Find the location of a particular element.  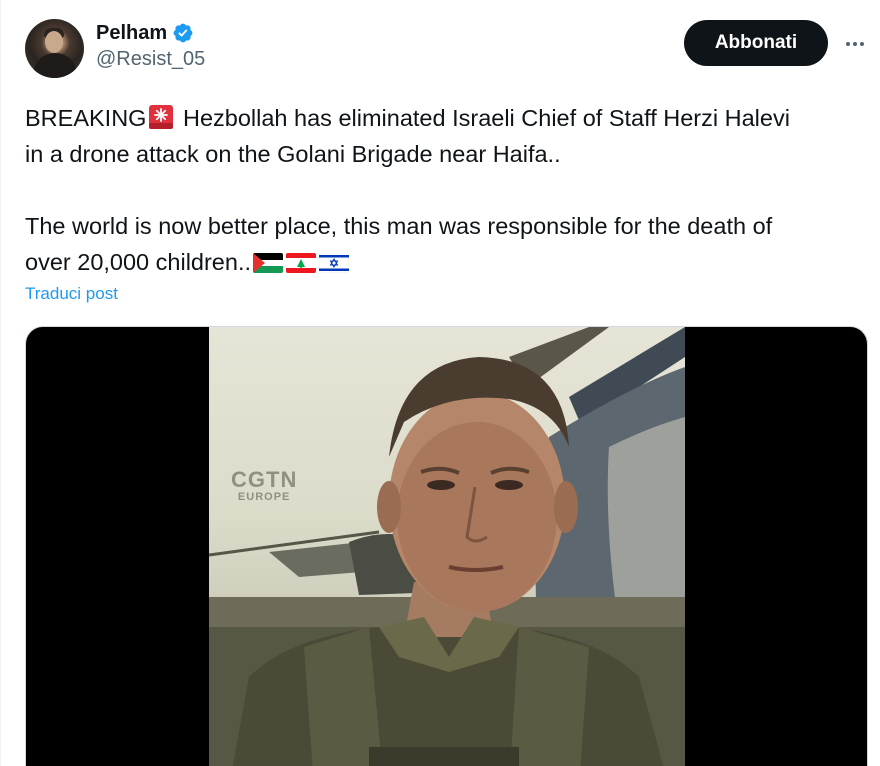

video-watermark: CGTN EUROPE is located at coordinates (264, 485).